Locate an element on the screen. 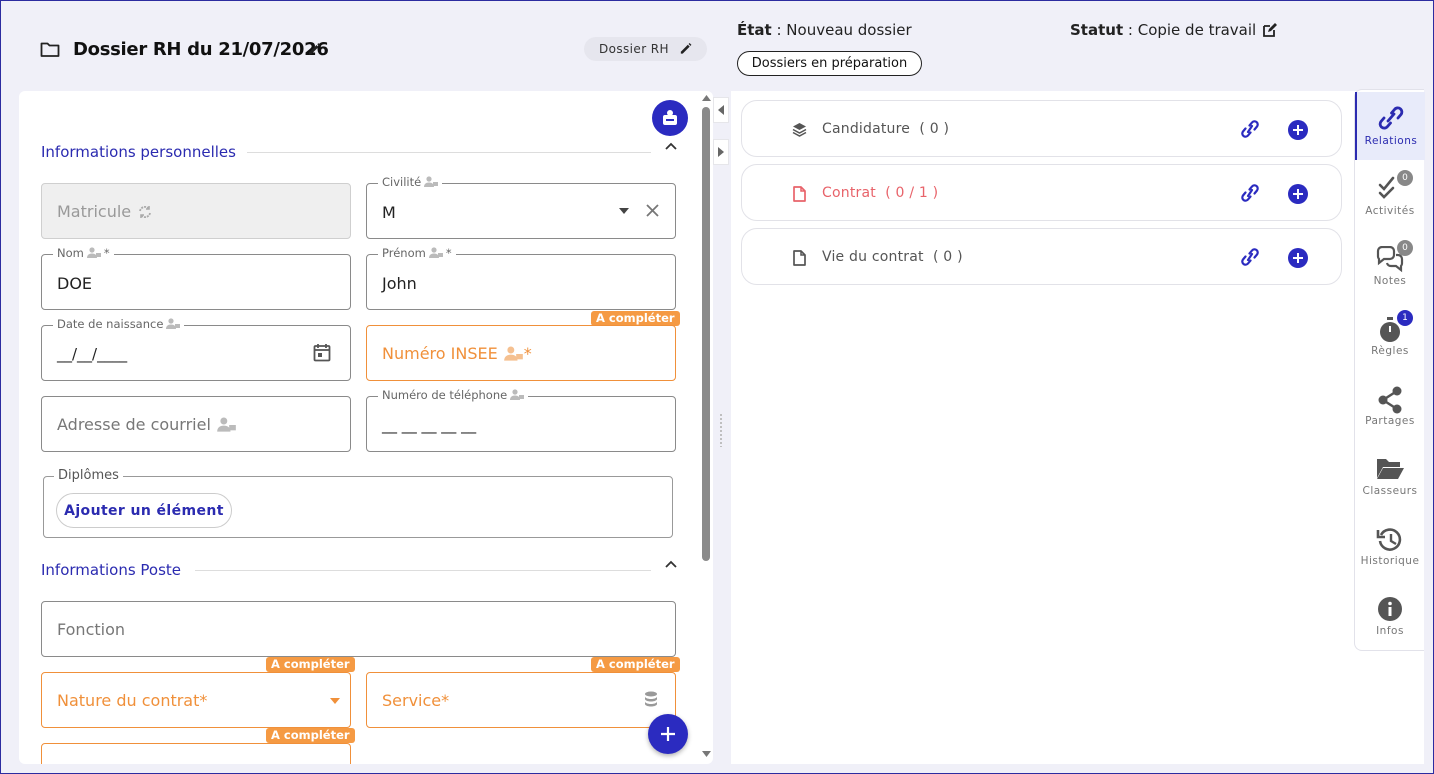  scroll-up-arrow-icon is located at coordinates (706, 98).